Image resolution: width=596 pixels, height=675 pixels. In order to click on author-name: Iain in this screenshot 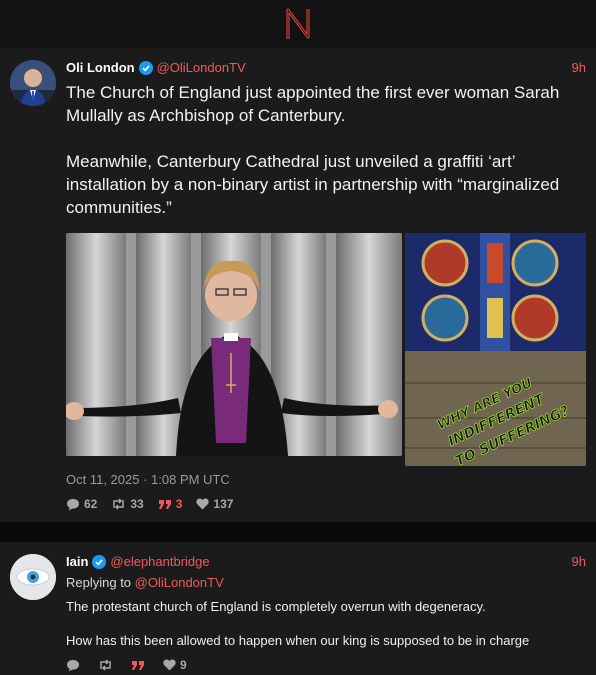, I will do `click(77, 561)`.